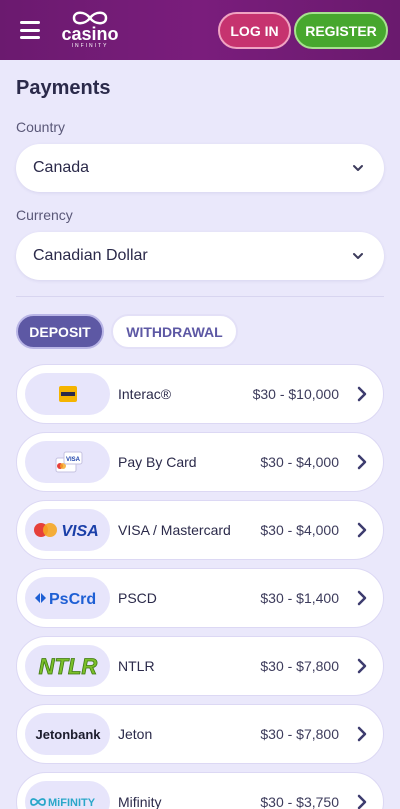 The height and width of the screenshot is (809, 400). Describe the element at coordinates (30, 30) in the screenshot. I see `menu-icon` at that location.